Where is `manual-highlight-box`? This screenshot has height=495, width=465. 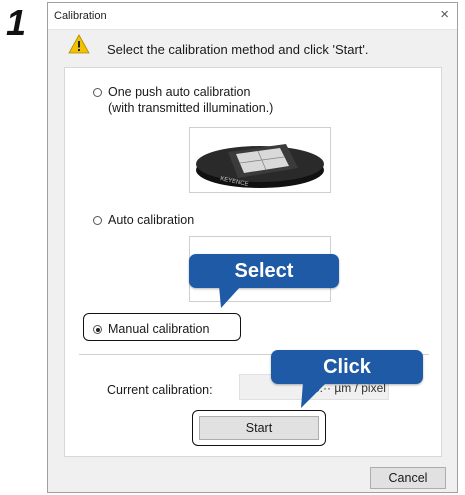
manual-highlight-box is located at coordinates (162, 327).